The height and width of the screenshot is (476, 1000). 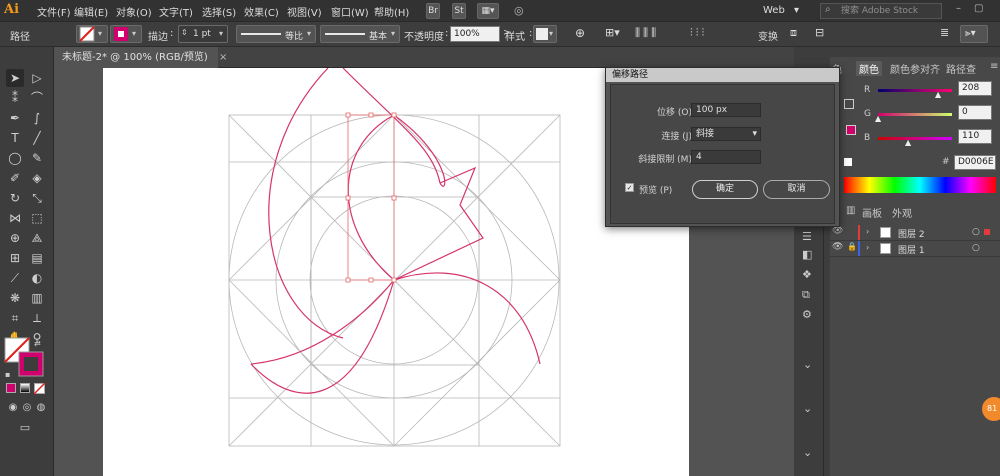 What do you see at coordinates (975, 162) in the screenshot?
I see `hex-value-field: D0006E` at bounding box center [975, 162].